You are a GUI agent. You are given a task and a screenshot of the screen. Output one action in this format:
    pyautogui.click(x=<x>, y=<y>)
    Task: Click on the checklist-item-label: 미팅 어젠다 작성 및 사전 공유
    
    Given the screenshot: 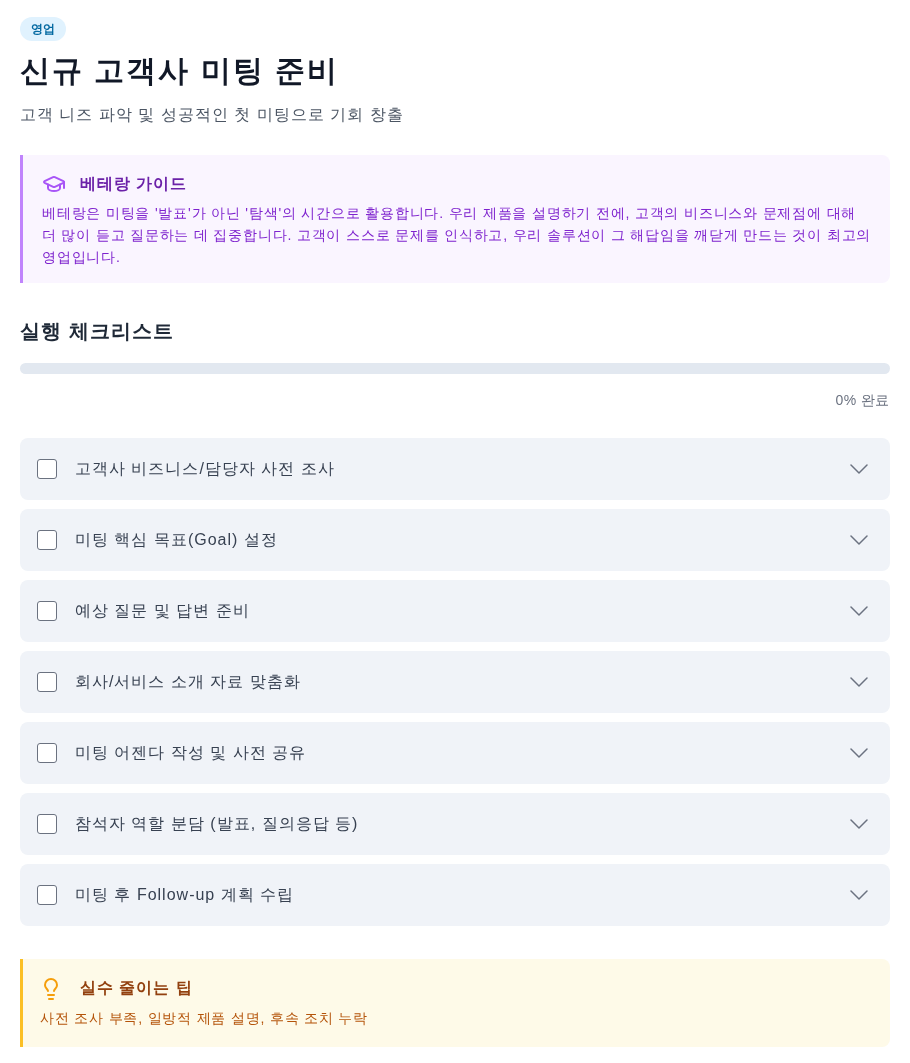 What is the action you would take?
    pyautogui.click(x=191, y=753)
    